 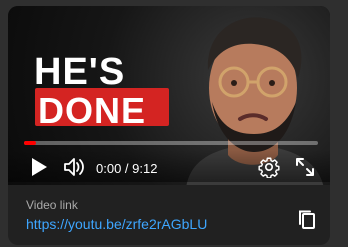 I want to click on thumbnail-headline-bottom: DONE, so click(x=92, y=110).